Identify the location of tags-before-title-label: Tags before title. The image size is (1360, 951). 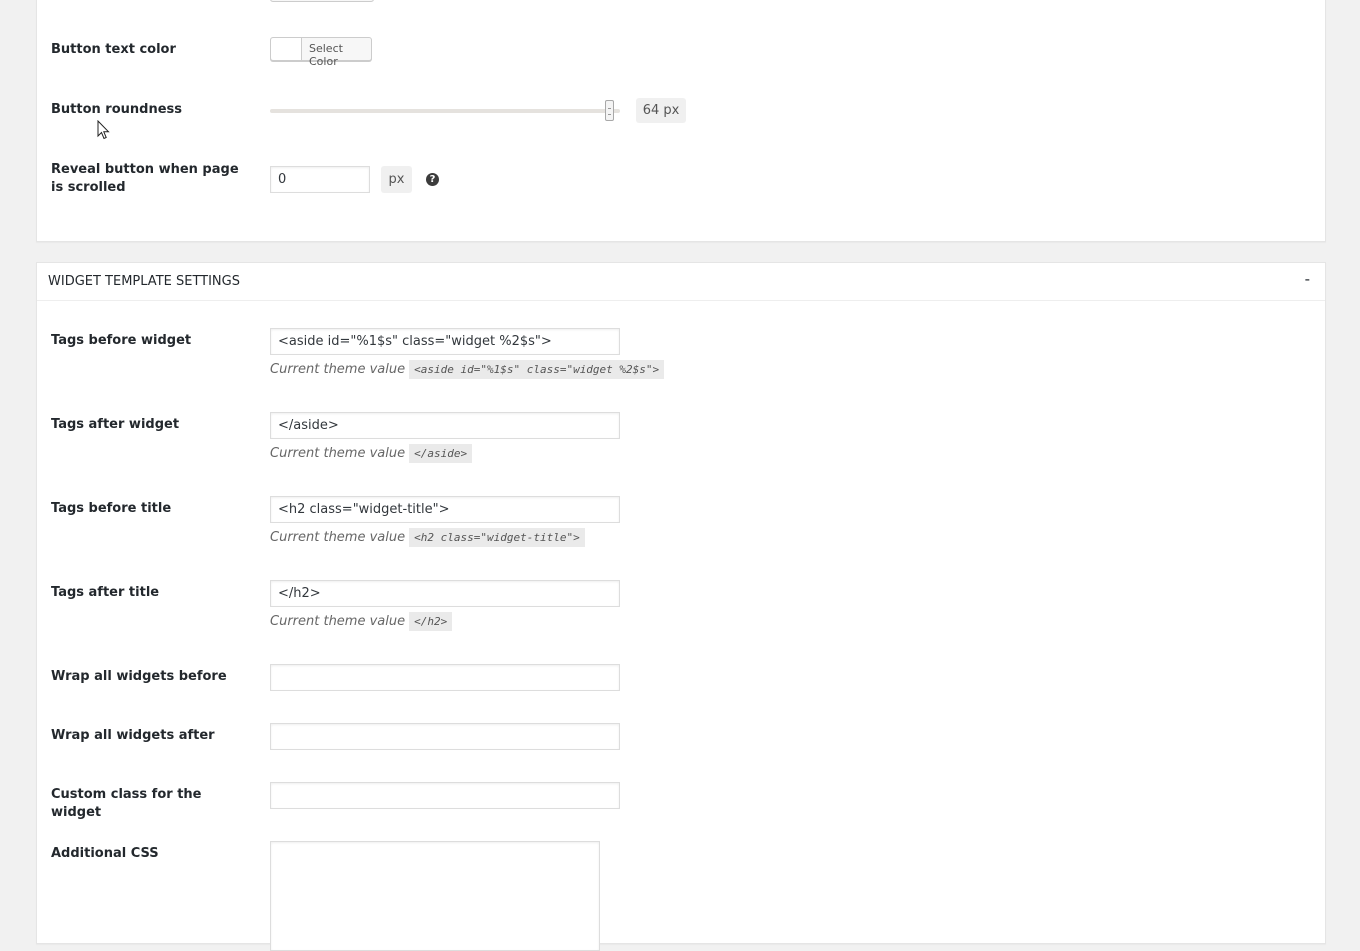
(111, 508).